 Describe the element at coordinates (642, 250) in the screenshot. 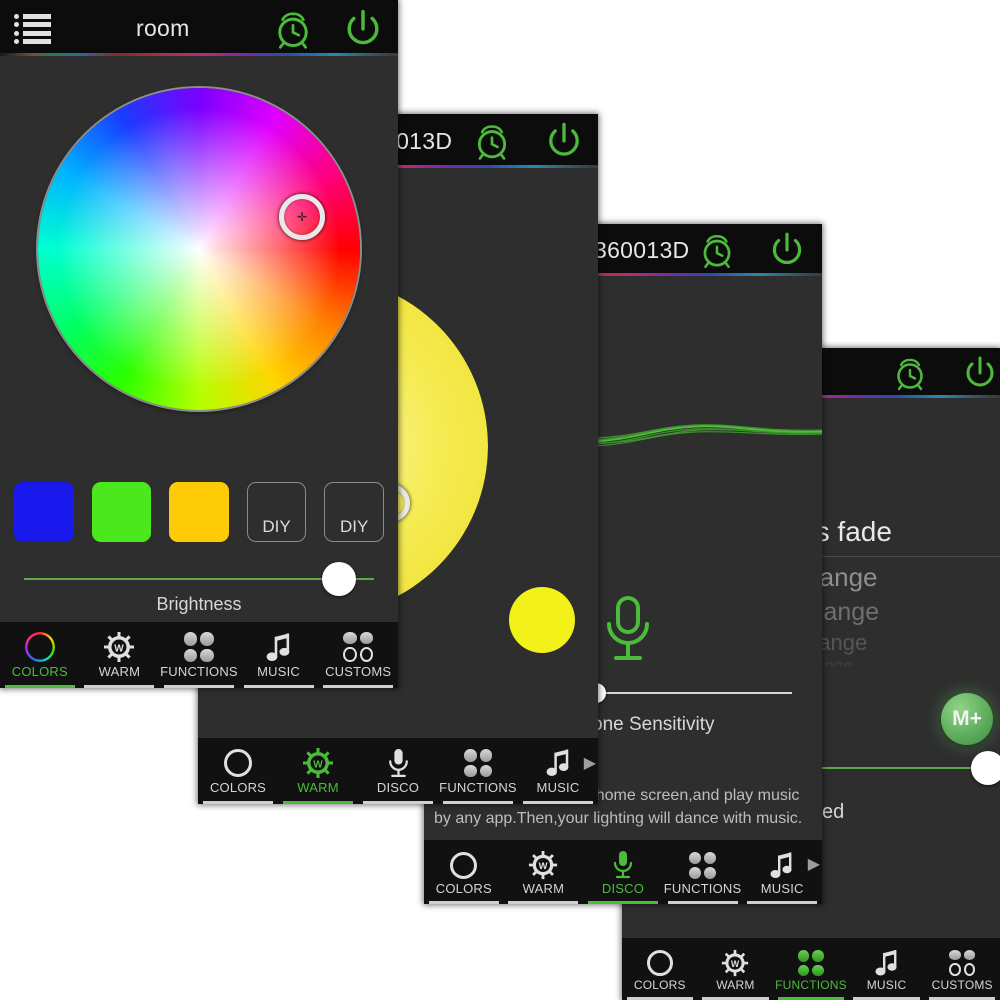

I see `disco-title: 360013D` at that location.